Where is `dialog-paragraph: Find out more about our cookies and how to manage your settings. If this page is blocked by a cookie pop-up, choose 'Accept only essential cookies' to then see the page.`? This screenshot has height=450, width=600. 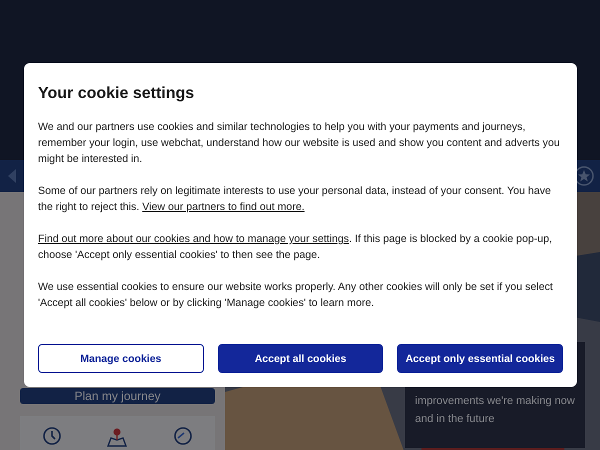
dialog-paragraph: Find out more about our cookies and how to manage your settings. If this page is blocked by a cookie pop-up, choose 'Accept only essential cookies' to then see the page. is located at coordinates (296, 247).